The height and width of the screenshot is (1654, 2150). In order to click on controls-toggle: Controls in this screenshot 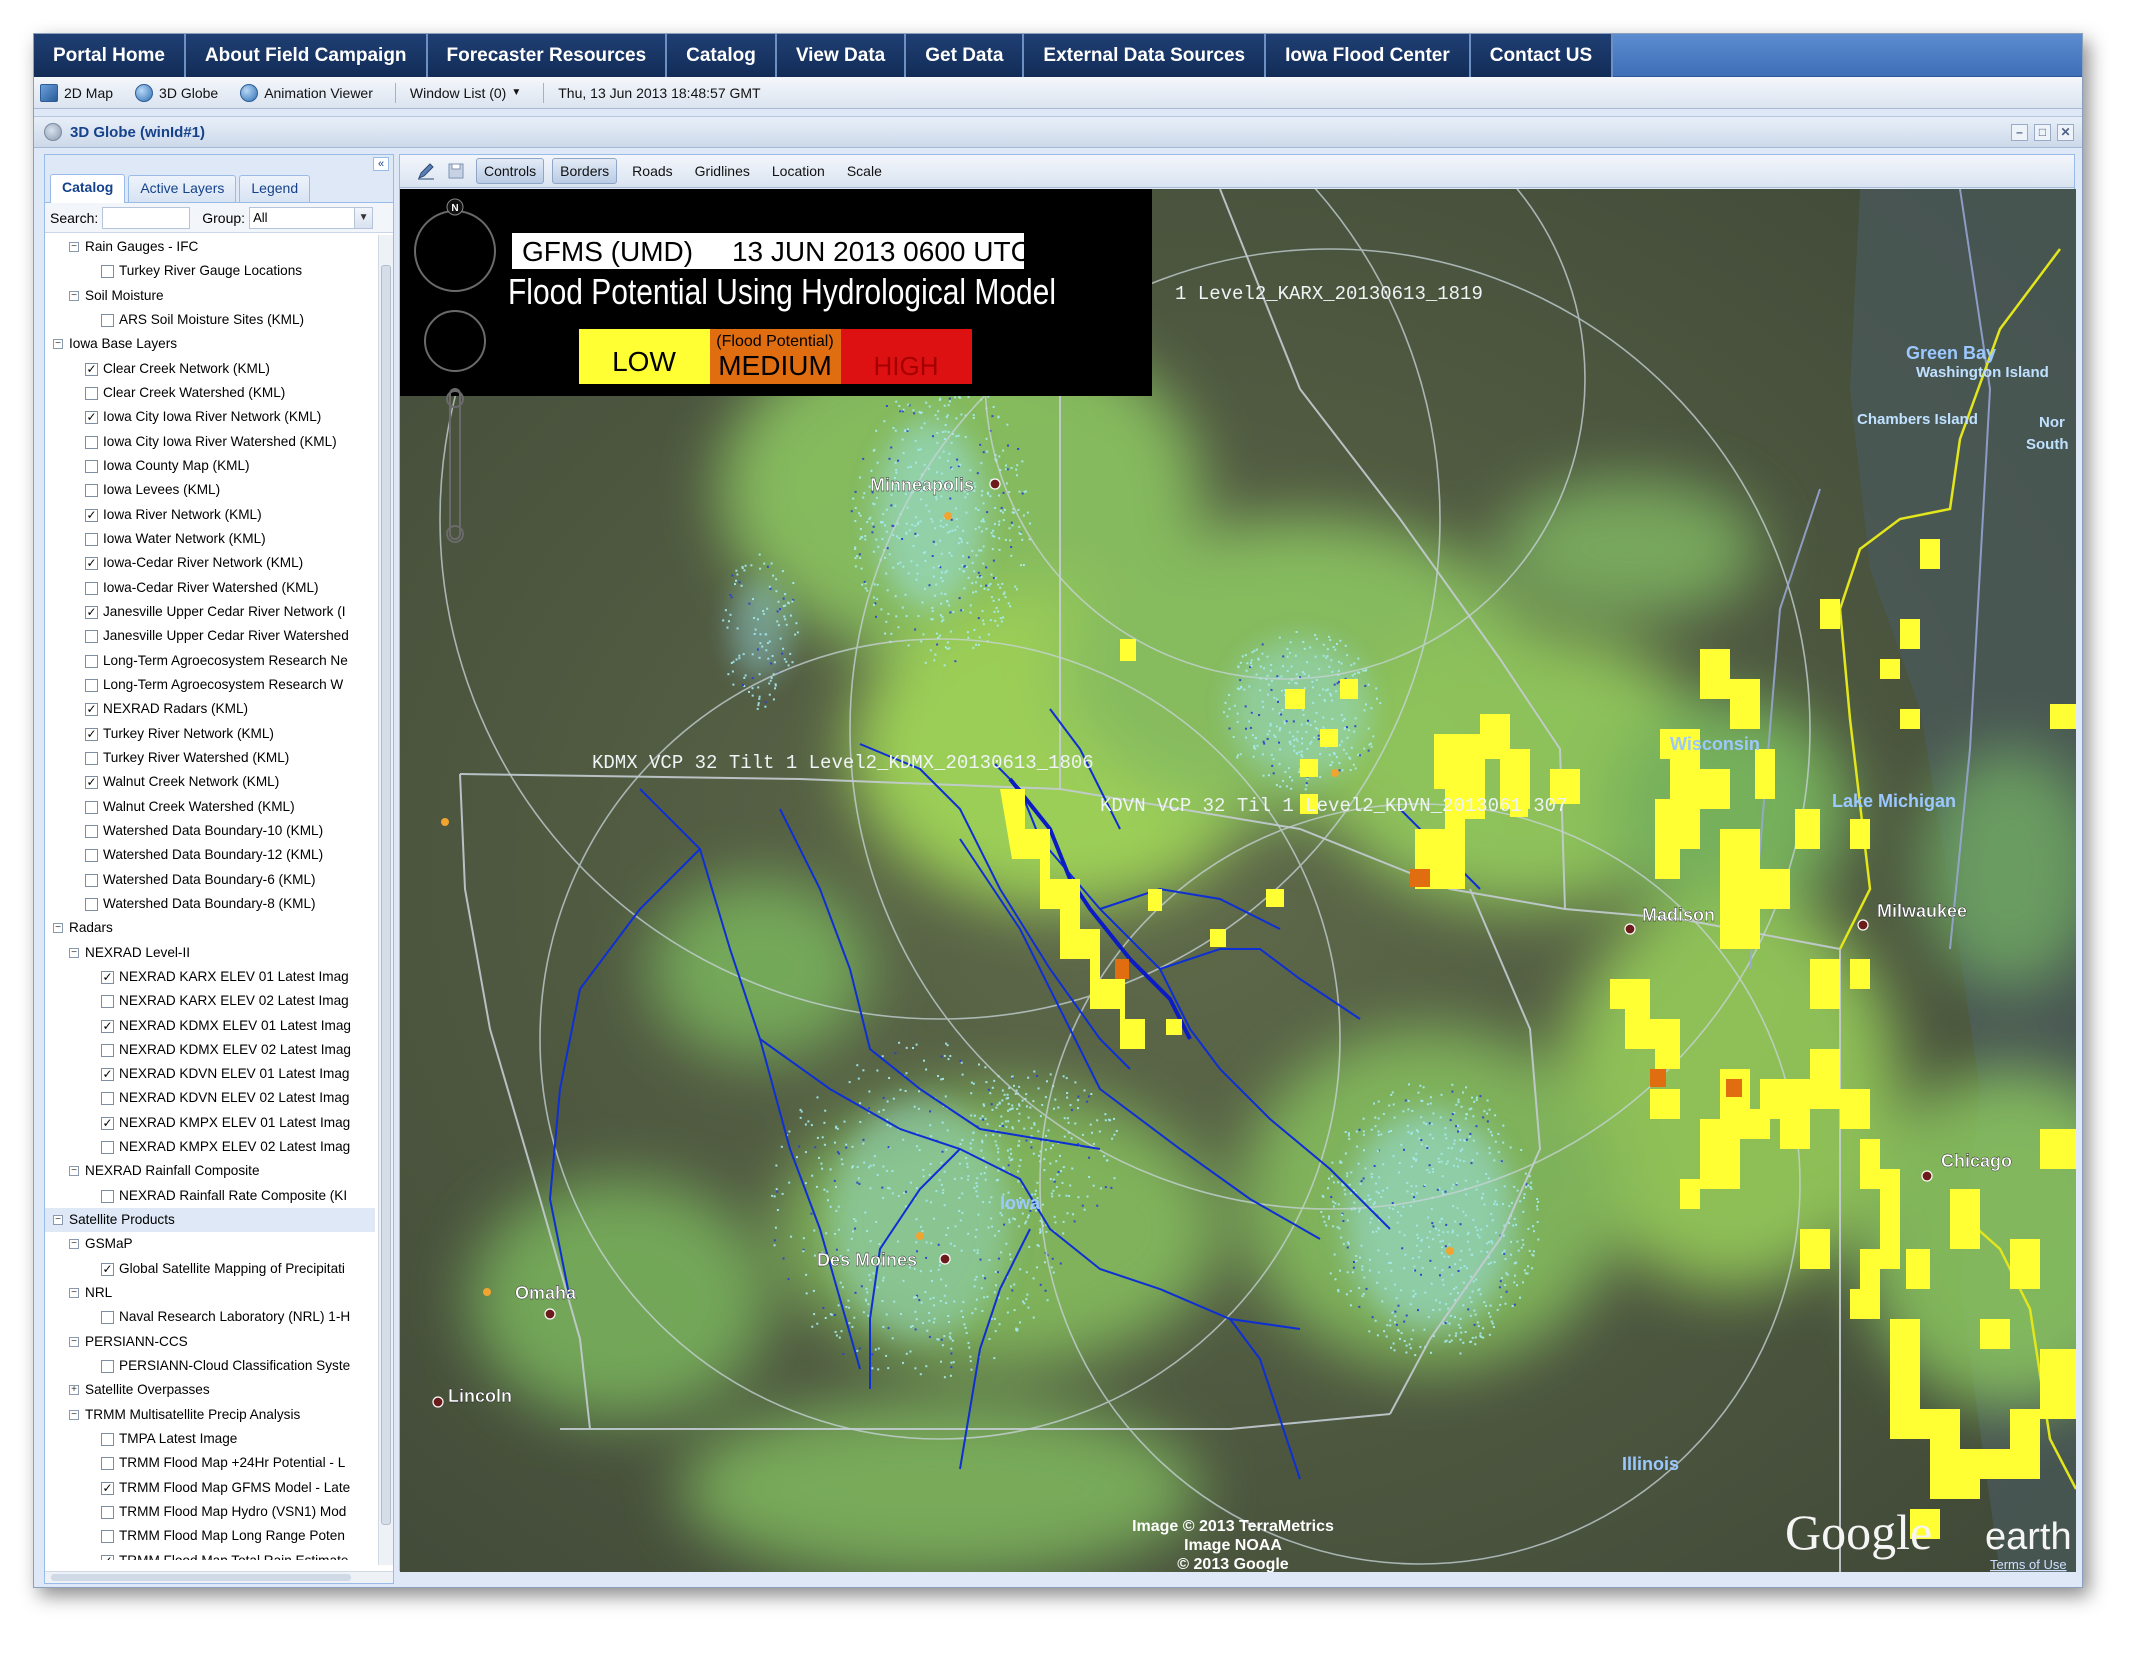, I will do `click(510, 171)`.